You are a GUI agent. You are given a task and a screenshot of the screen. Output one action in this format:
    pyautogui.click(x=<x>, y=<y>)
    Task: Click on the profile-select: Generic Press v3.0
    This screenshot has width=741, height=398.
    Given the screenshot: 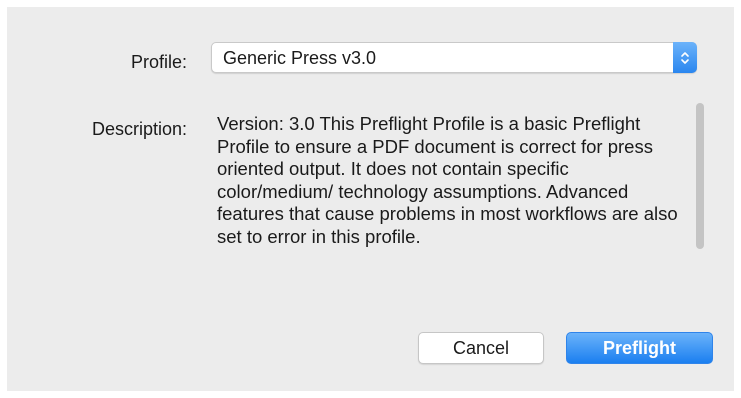 What is the action you would take?
    pyautogui.click(x=454, y=57)
    